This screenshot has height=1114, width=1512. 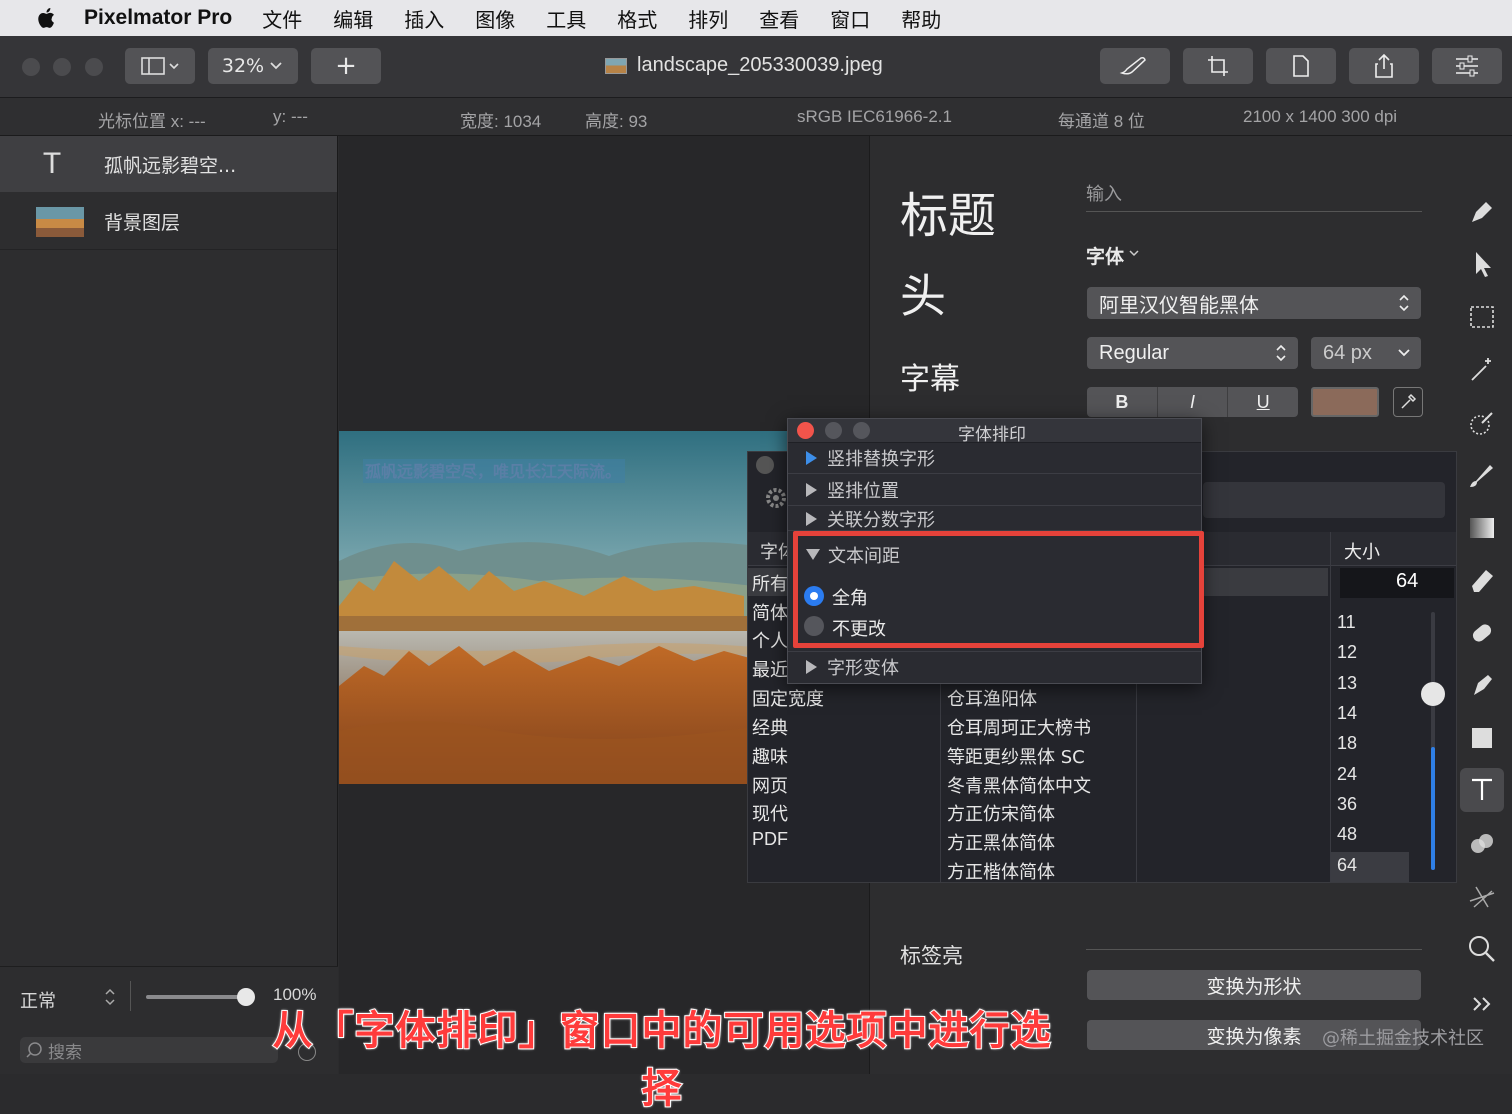 What do you see at coordinates (424, 18) in the screenshot?
I see `menu-insert: 插入` at bounding box center [424, 18].